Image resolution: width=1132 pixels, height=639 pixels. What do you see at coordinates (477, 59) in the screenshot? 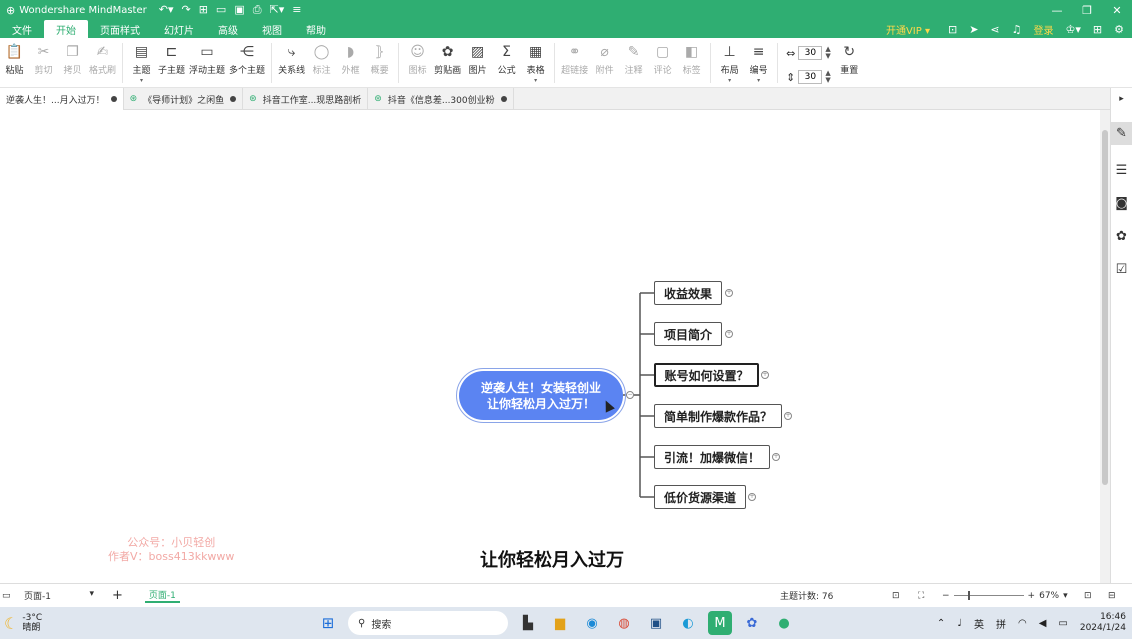
I see `ribbon-button: ▨ 图片` at bounding box center [477, 59].